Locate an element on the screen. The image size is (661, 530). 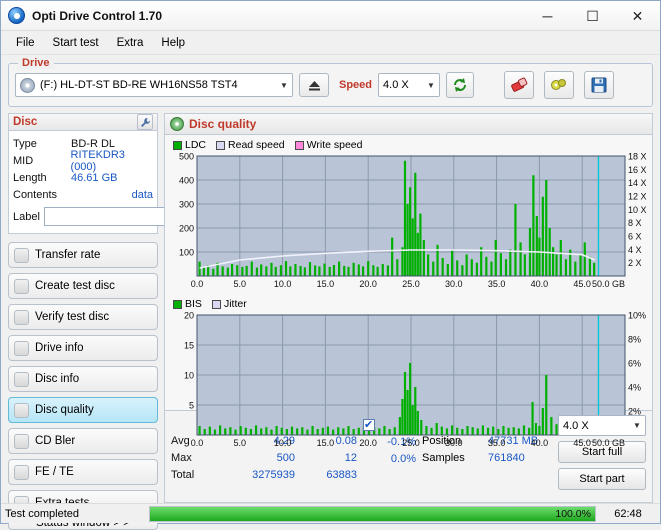
sidebar-item-drive-info: Drive info is located at coordinates (83, 348).